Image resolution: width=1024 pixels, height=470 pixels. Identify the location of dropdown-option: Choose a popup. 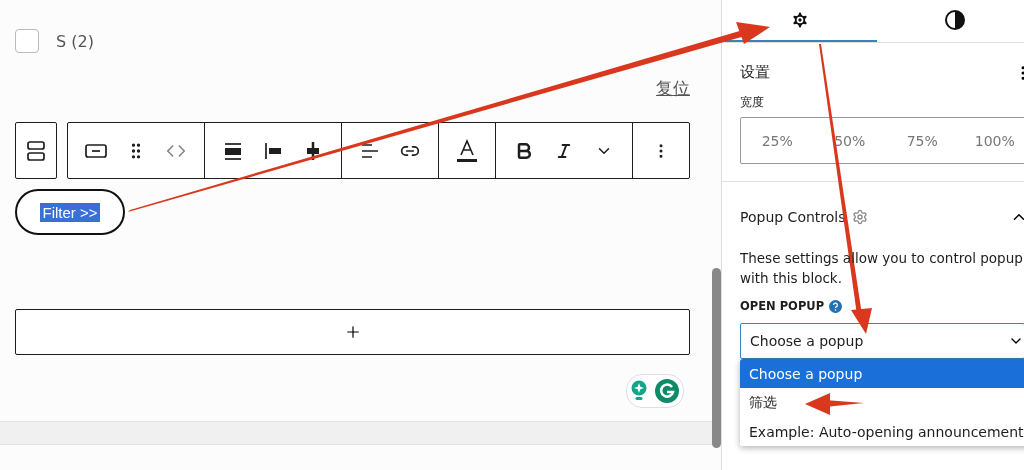
(882, 373).